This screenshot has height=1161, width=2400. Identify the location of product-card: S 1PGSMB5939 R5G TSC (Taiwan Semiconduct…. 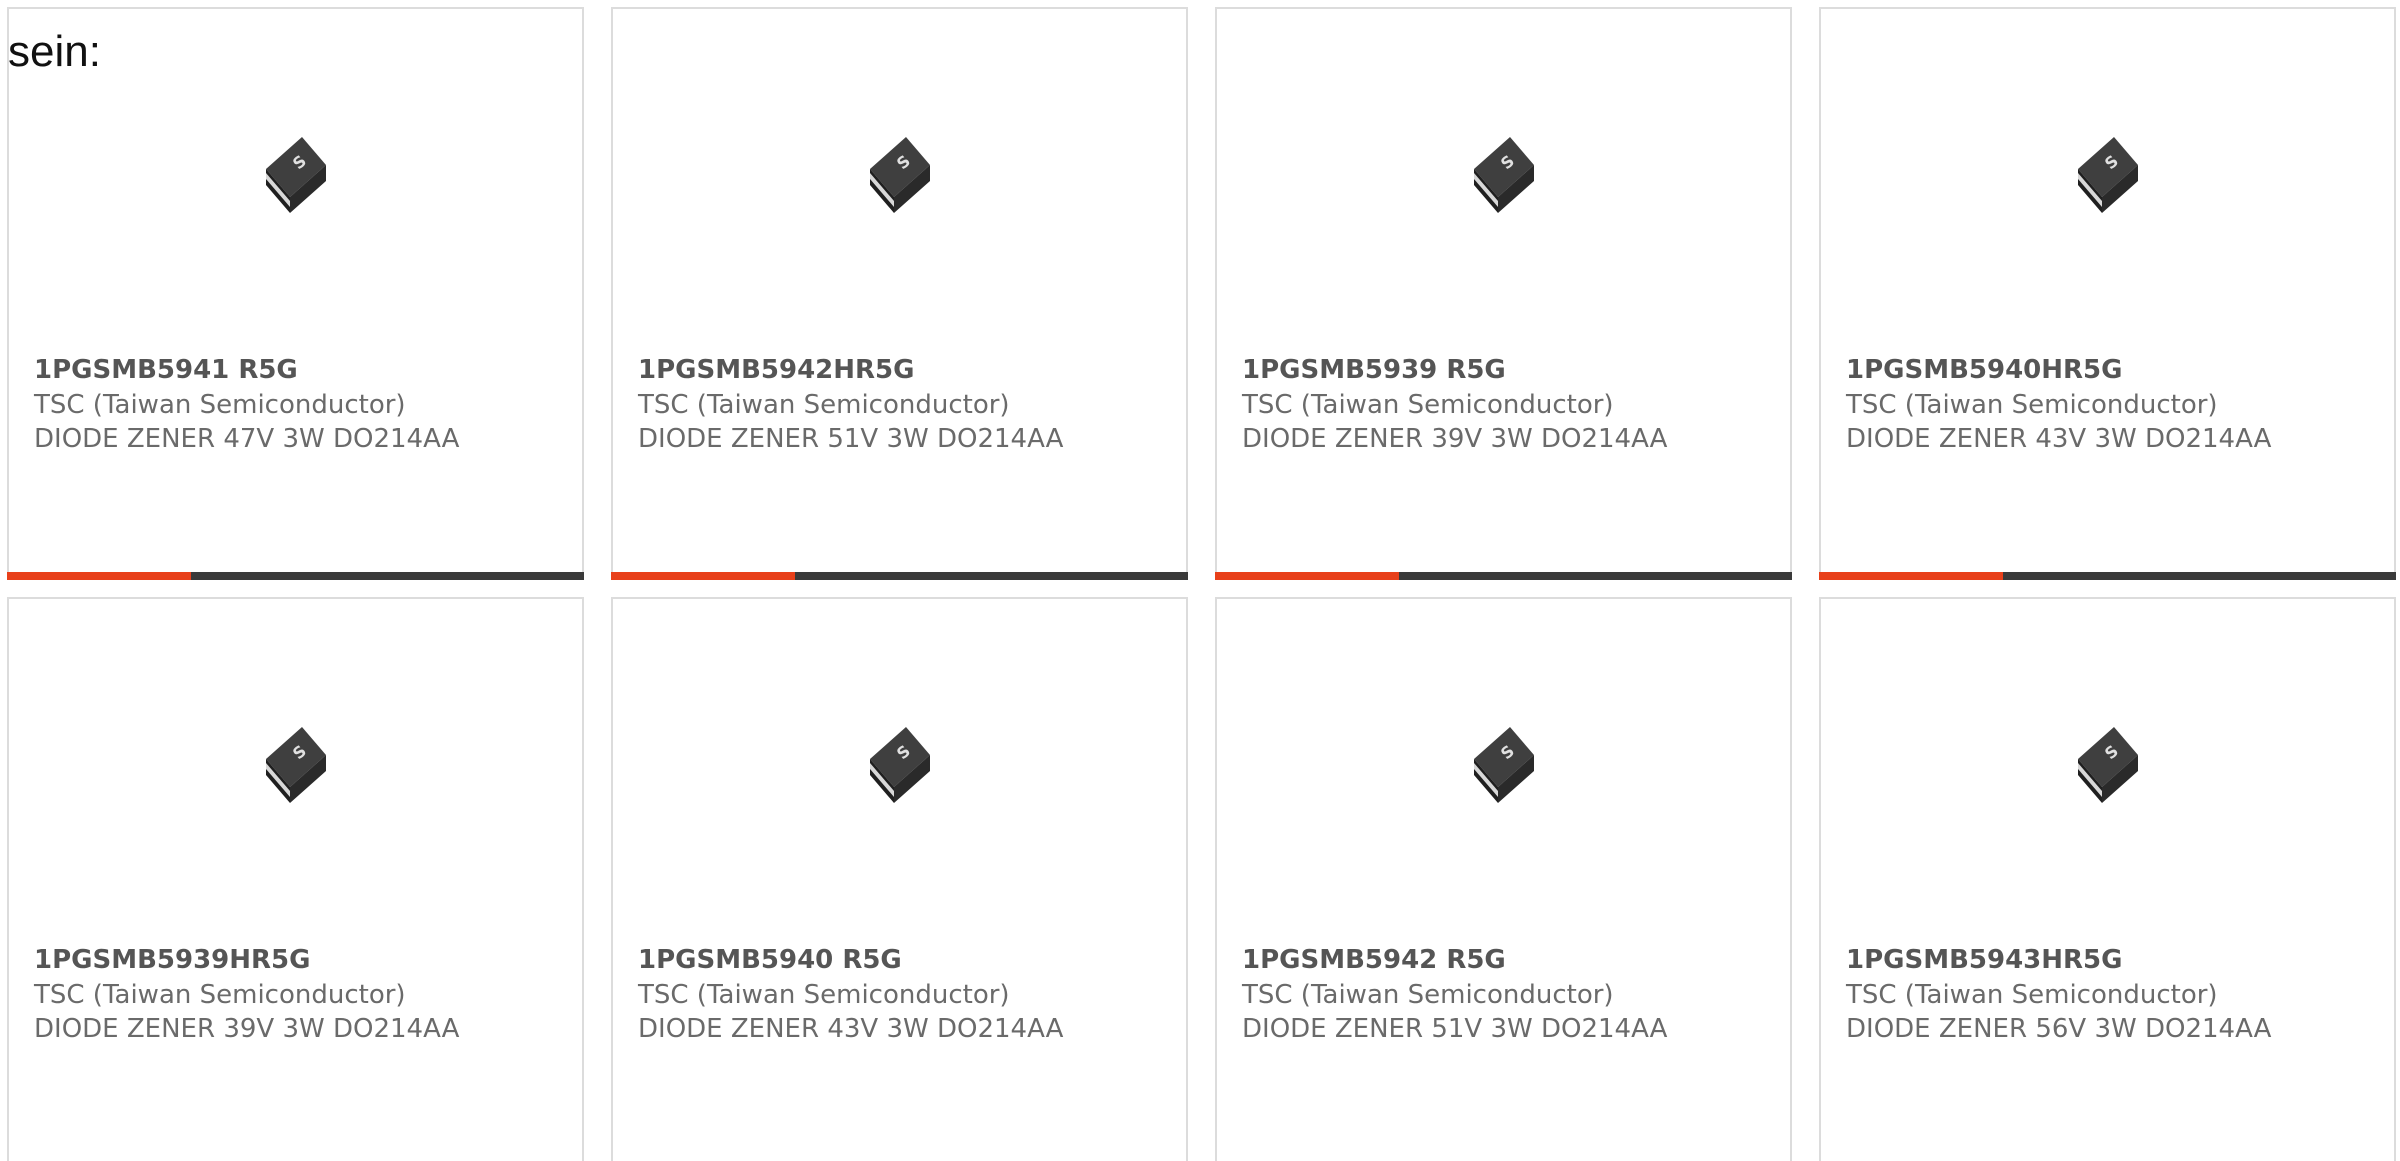
(1503, 293).